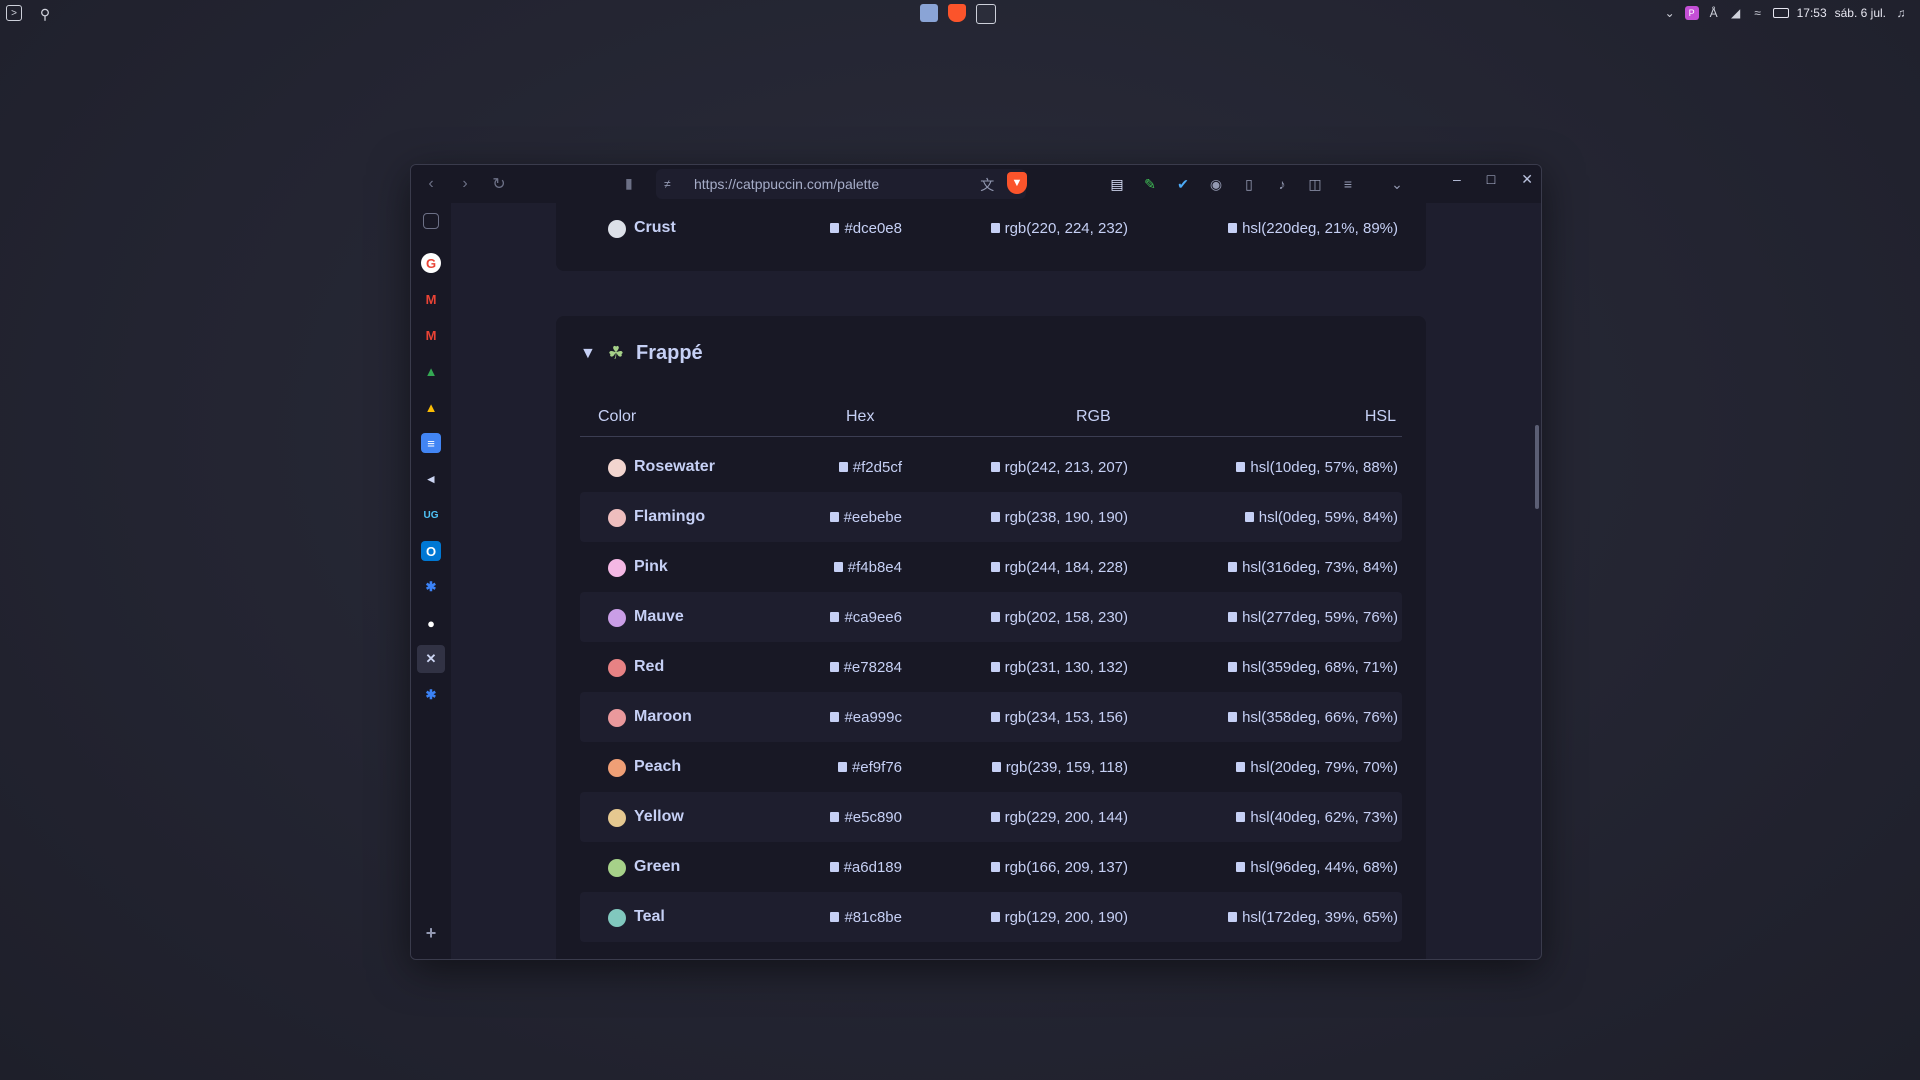 Image resolution: width=1920 pixels, height=1080 pixels. I want to click on files-app-icon, so click(929, 13).